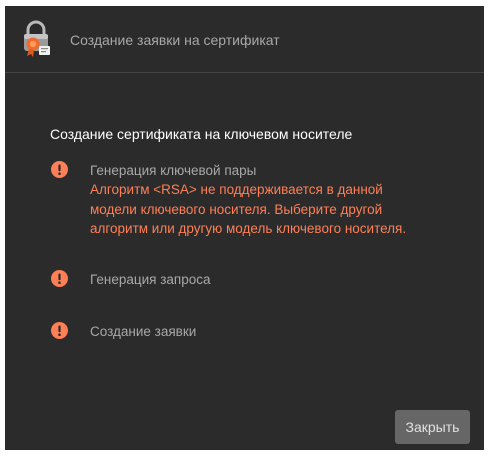 This screenshot has height=457, width=490. What do you see at coordinates (432, 427) in the screenshot?
I see `close-button: Закрыть` at bounding box center [432, 427].